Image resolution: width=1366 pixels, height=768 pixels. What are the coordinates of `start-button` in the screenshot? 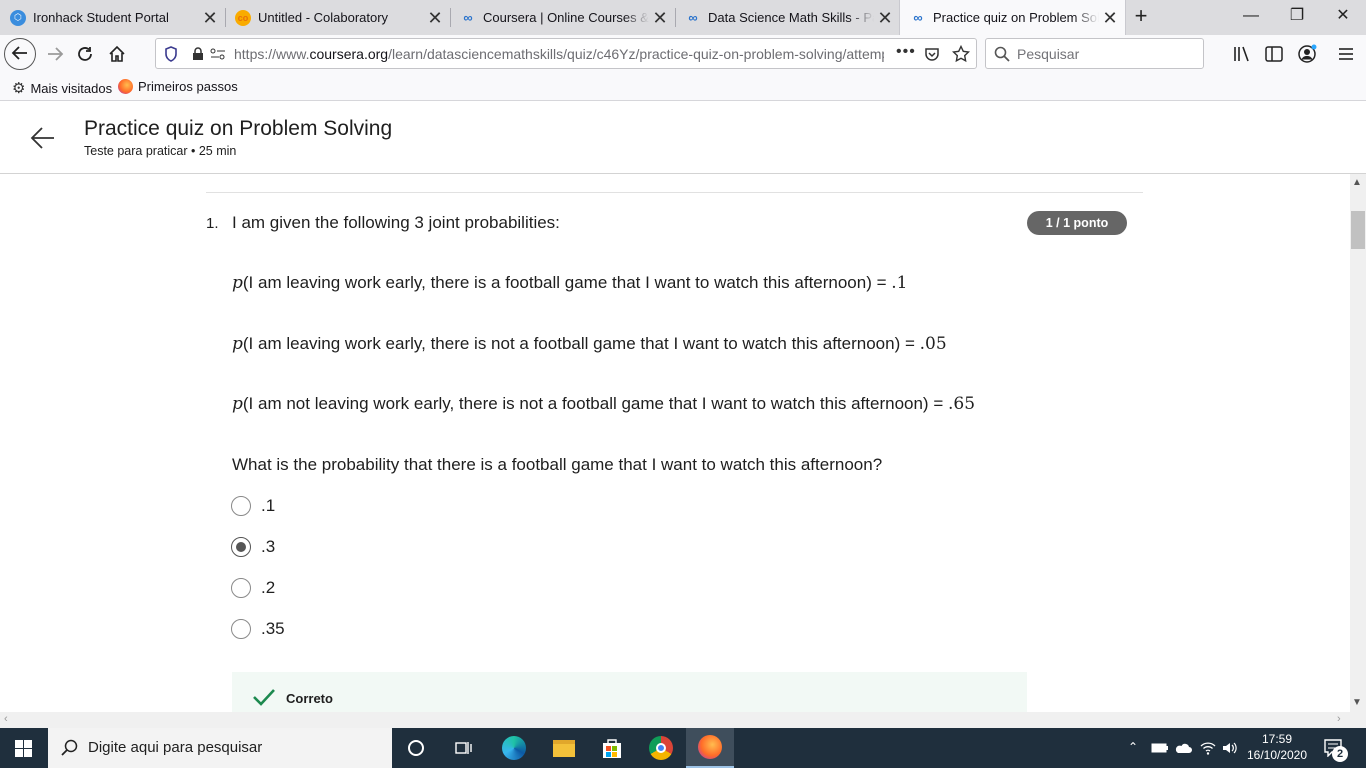 It's located at (24, 748).